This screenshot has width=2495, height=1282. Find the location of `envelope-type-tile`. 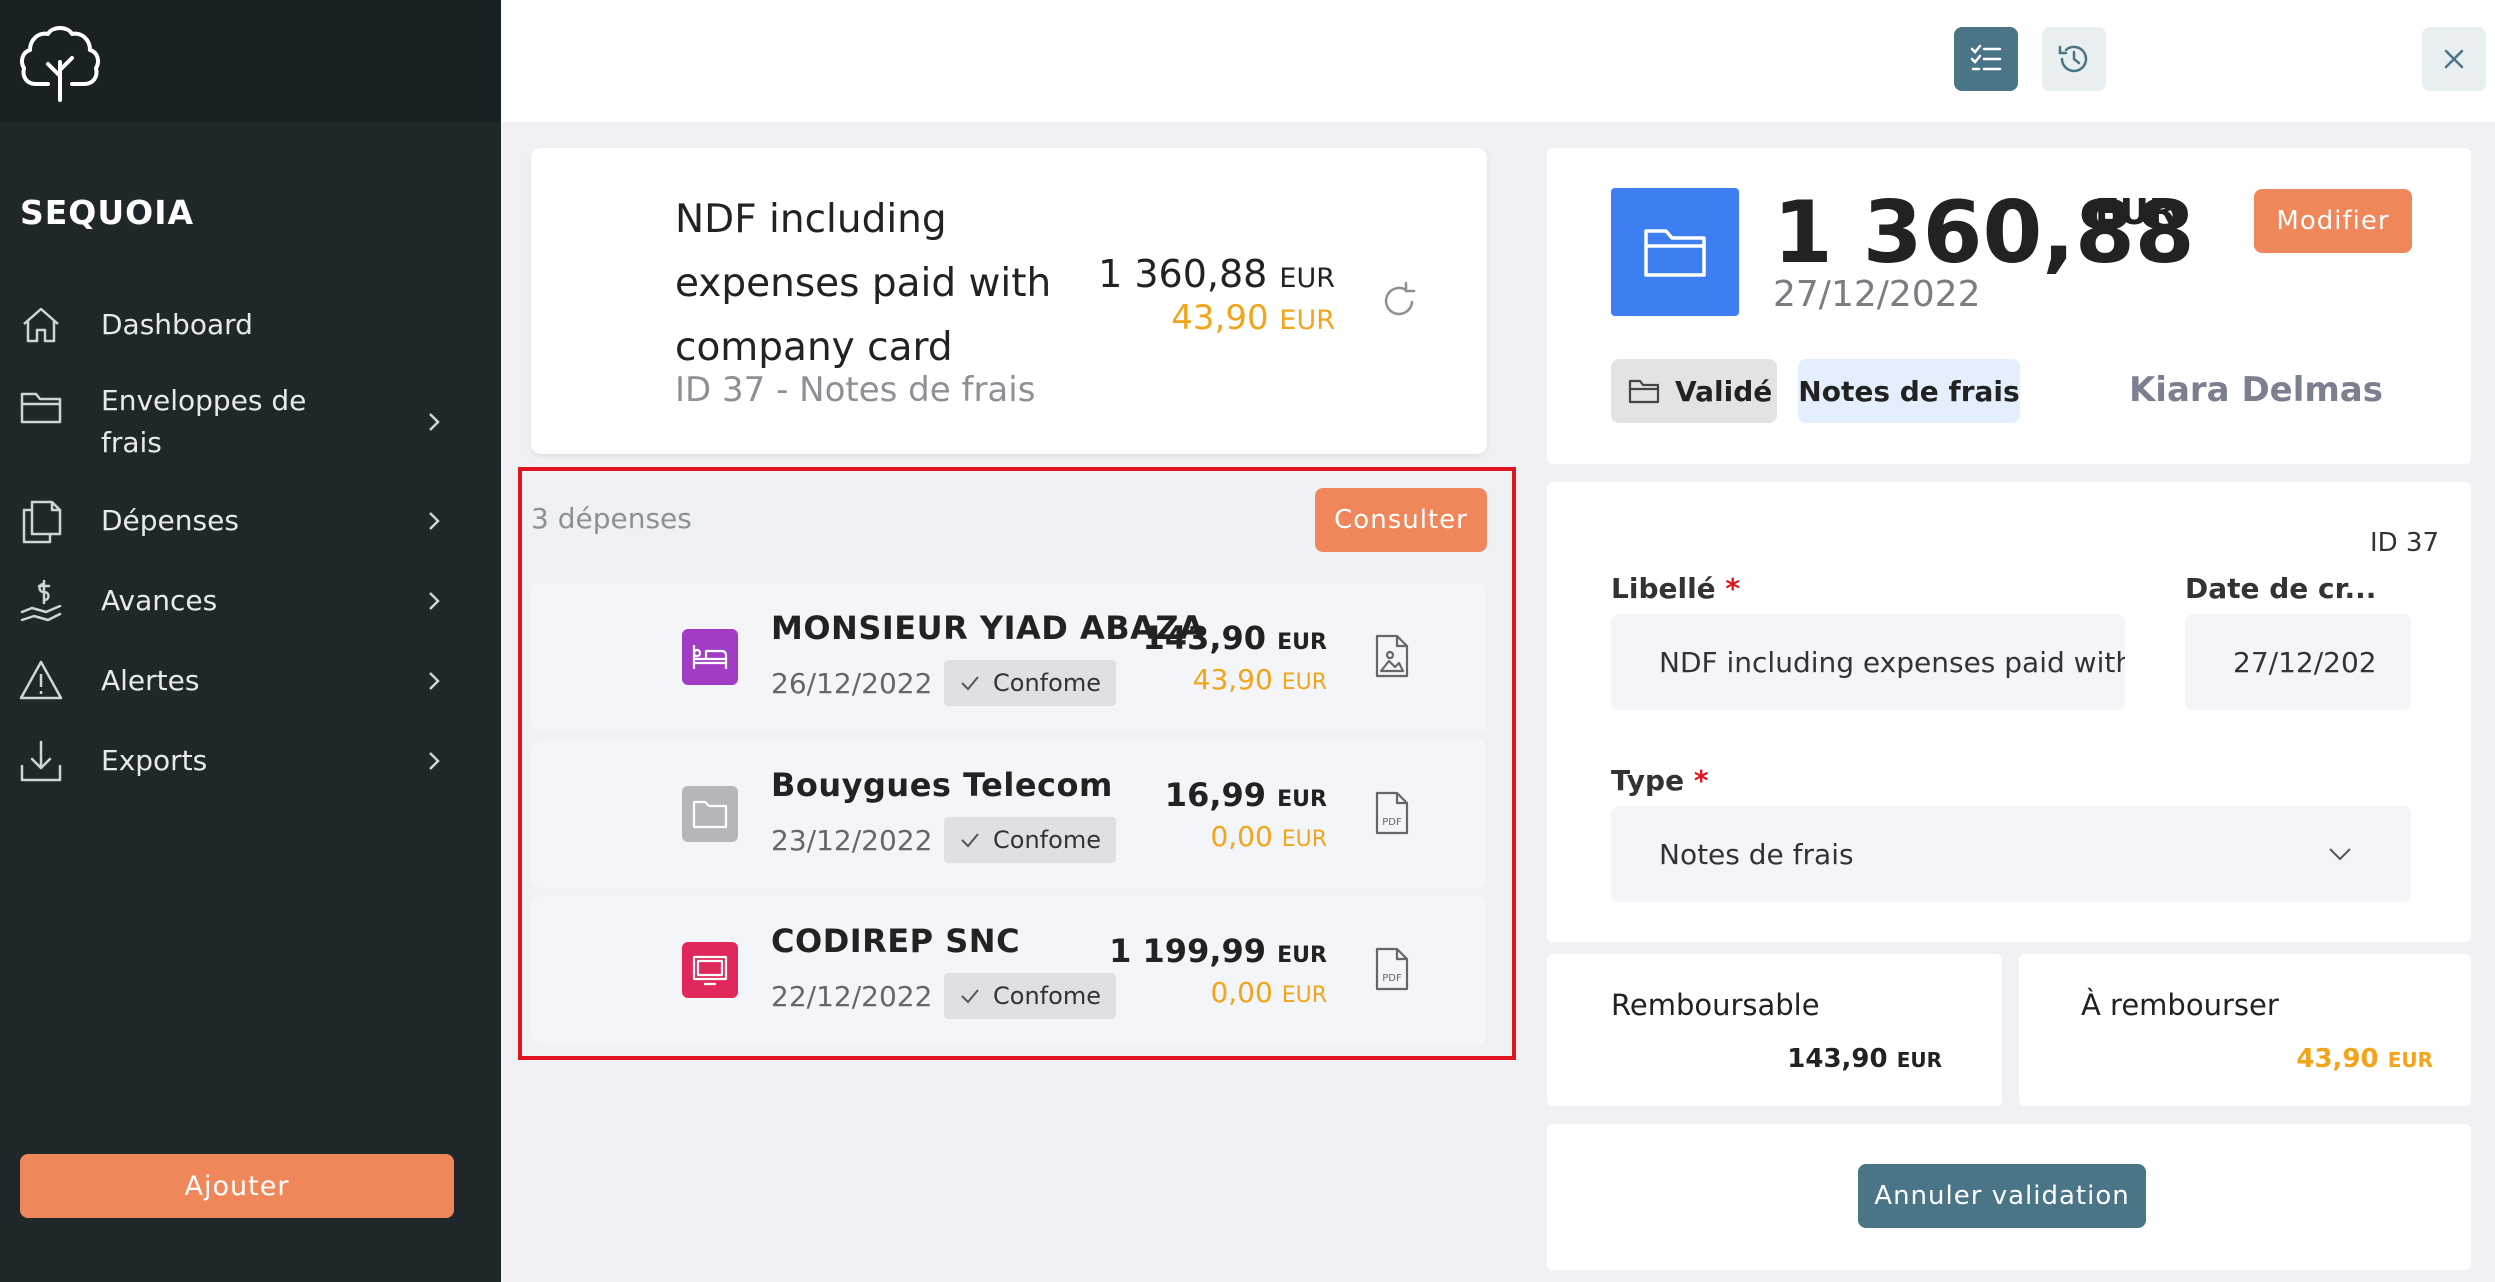

envelope-type-tile is located at coordinates (1675, 252).